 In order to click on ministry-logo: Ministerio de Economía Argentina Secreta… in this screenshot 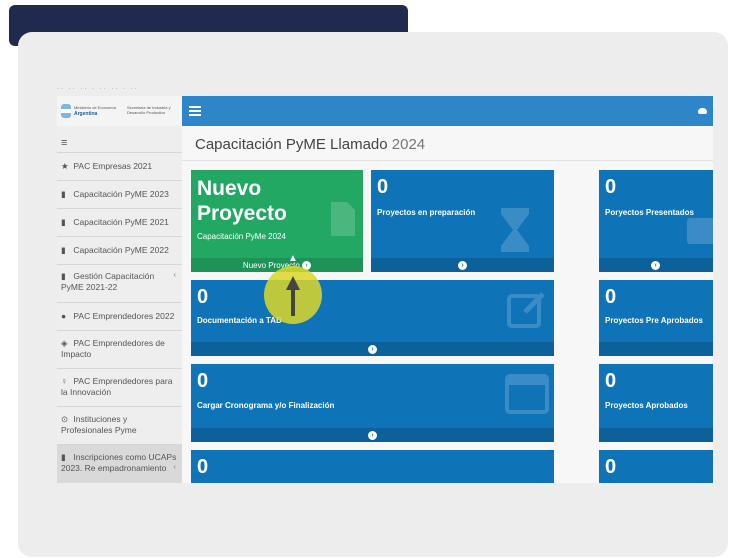, I will do `click(119, 111)`.